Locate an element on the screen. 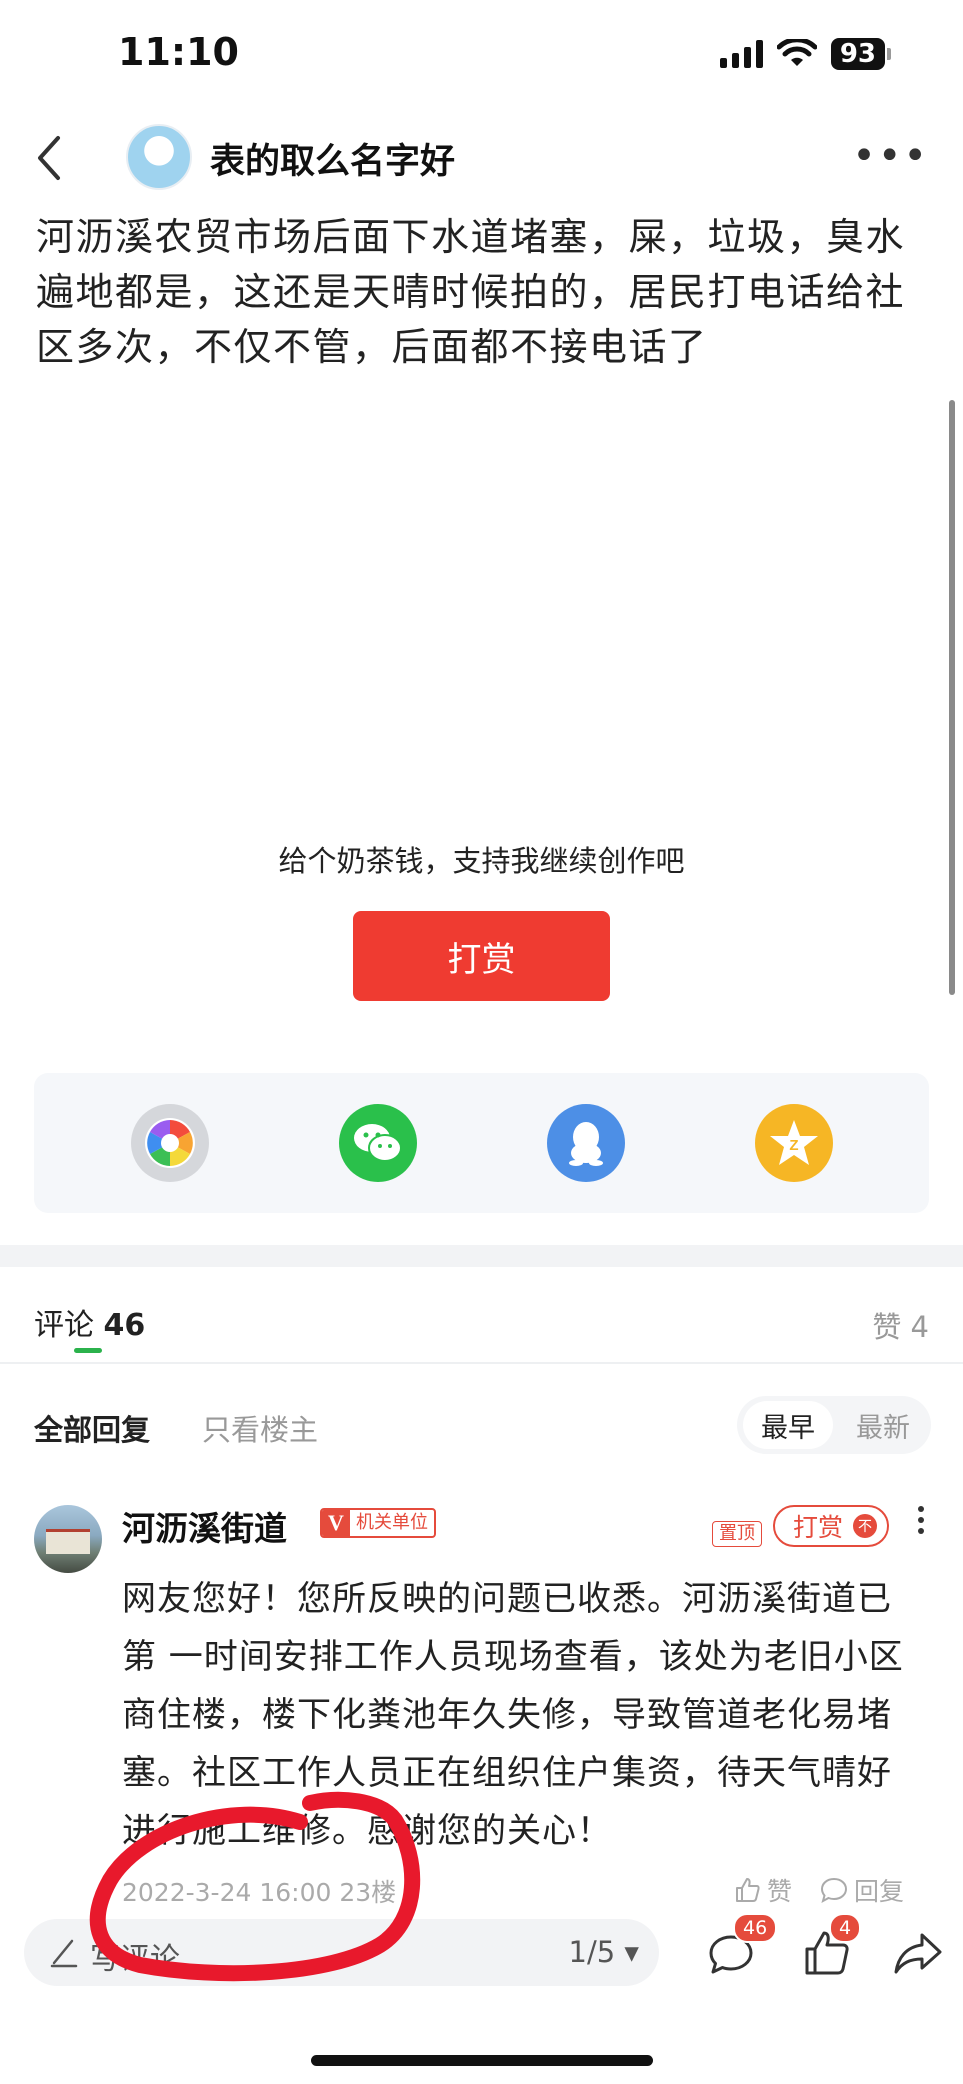  page-selector: 1/5 ▾ is located at coordinates (604, 1952).